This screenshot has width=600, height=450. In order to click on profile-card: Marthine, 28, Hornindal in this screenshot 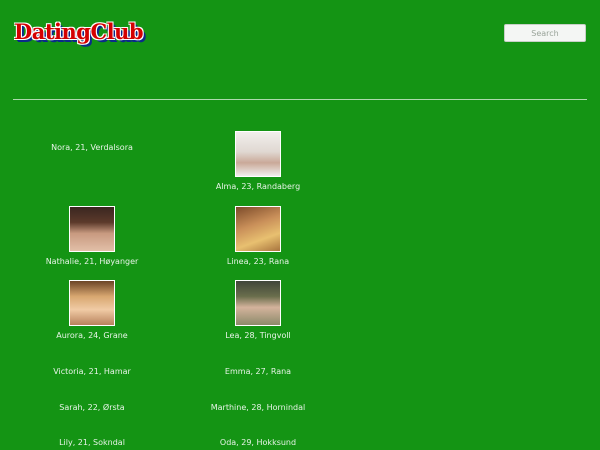, I will do `click(258, 408)`.